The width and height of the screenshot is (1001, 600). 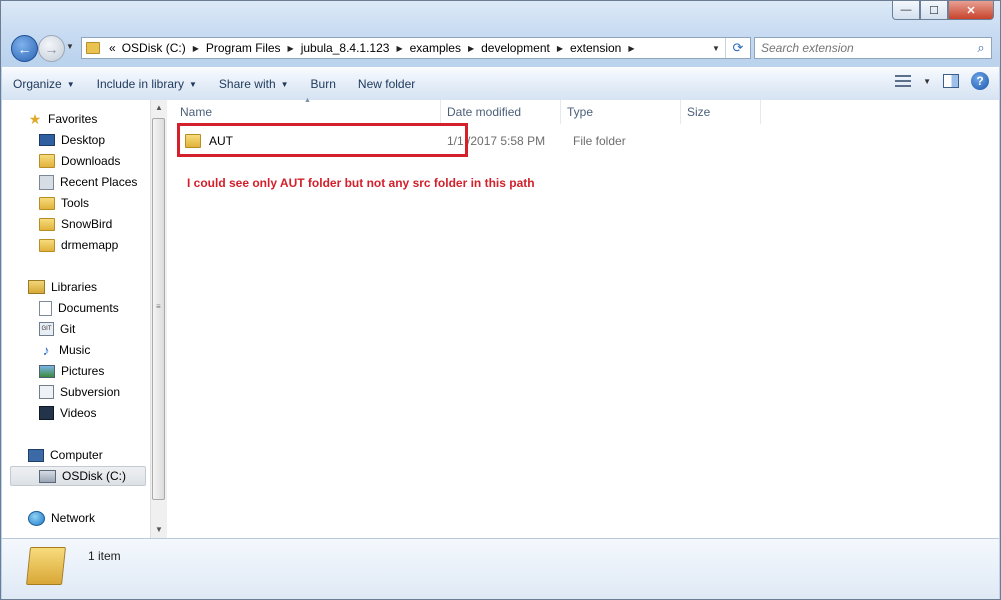 What do you see at coordinates (67, 413) in the screenshot?
I see `sidebar-item-videos: Videos` at bounding box center [67, 413].